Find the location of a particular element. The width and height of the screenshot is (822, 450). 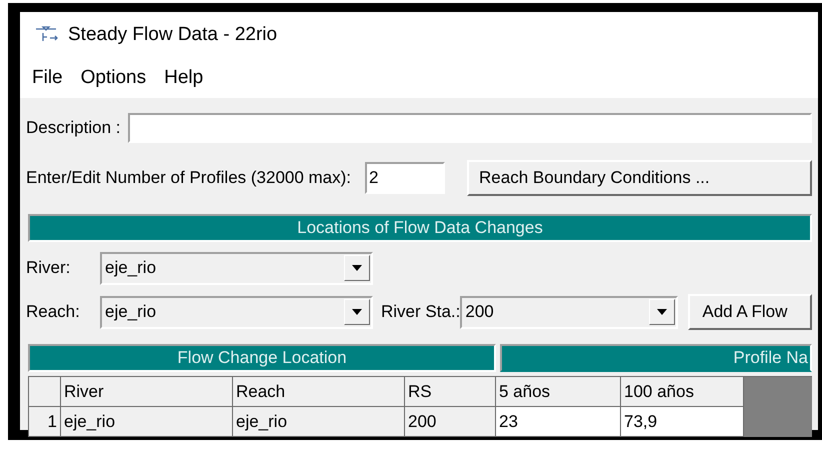

table-group-header: Profile Na is located at coordinates (656, 358).